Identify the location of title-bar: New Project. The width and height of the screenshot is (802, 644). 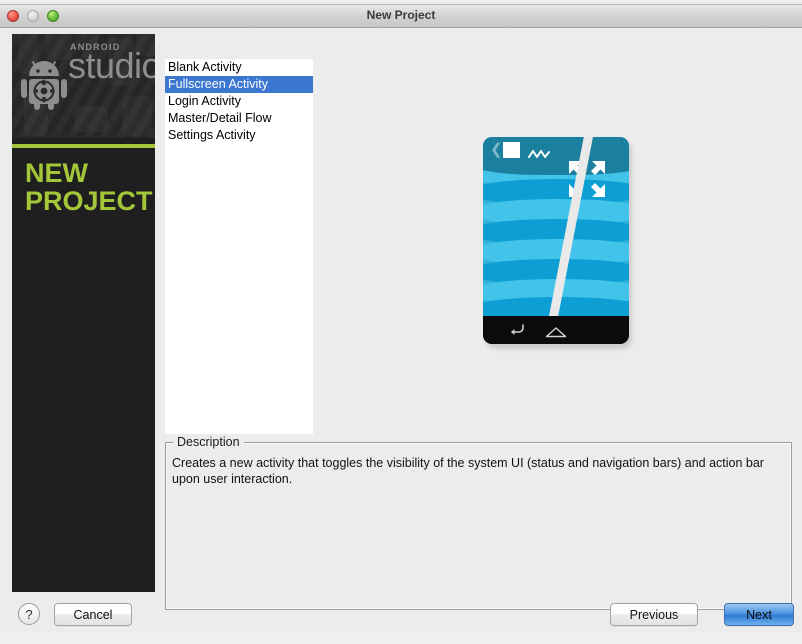
(401, 16).